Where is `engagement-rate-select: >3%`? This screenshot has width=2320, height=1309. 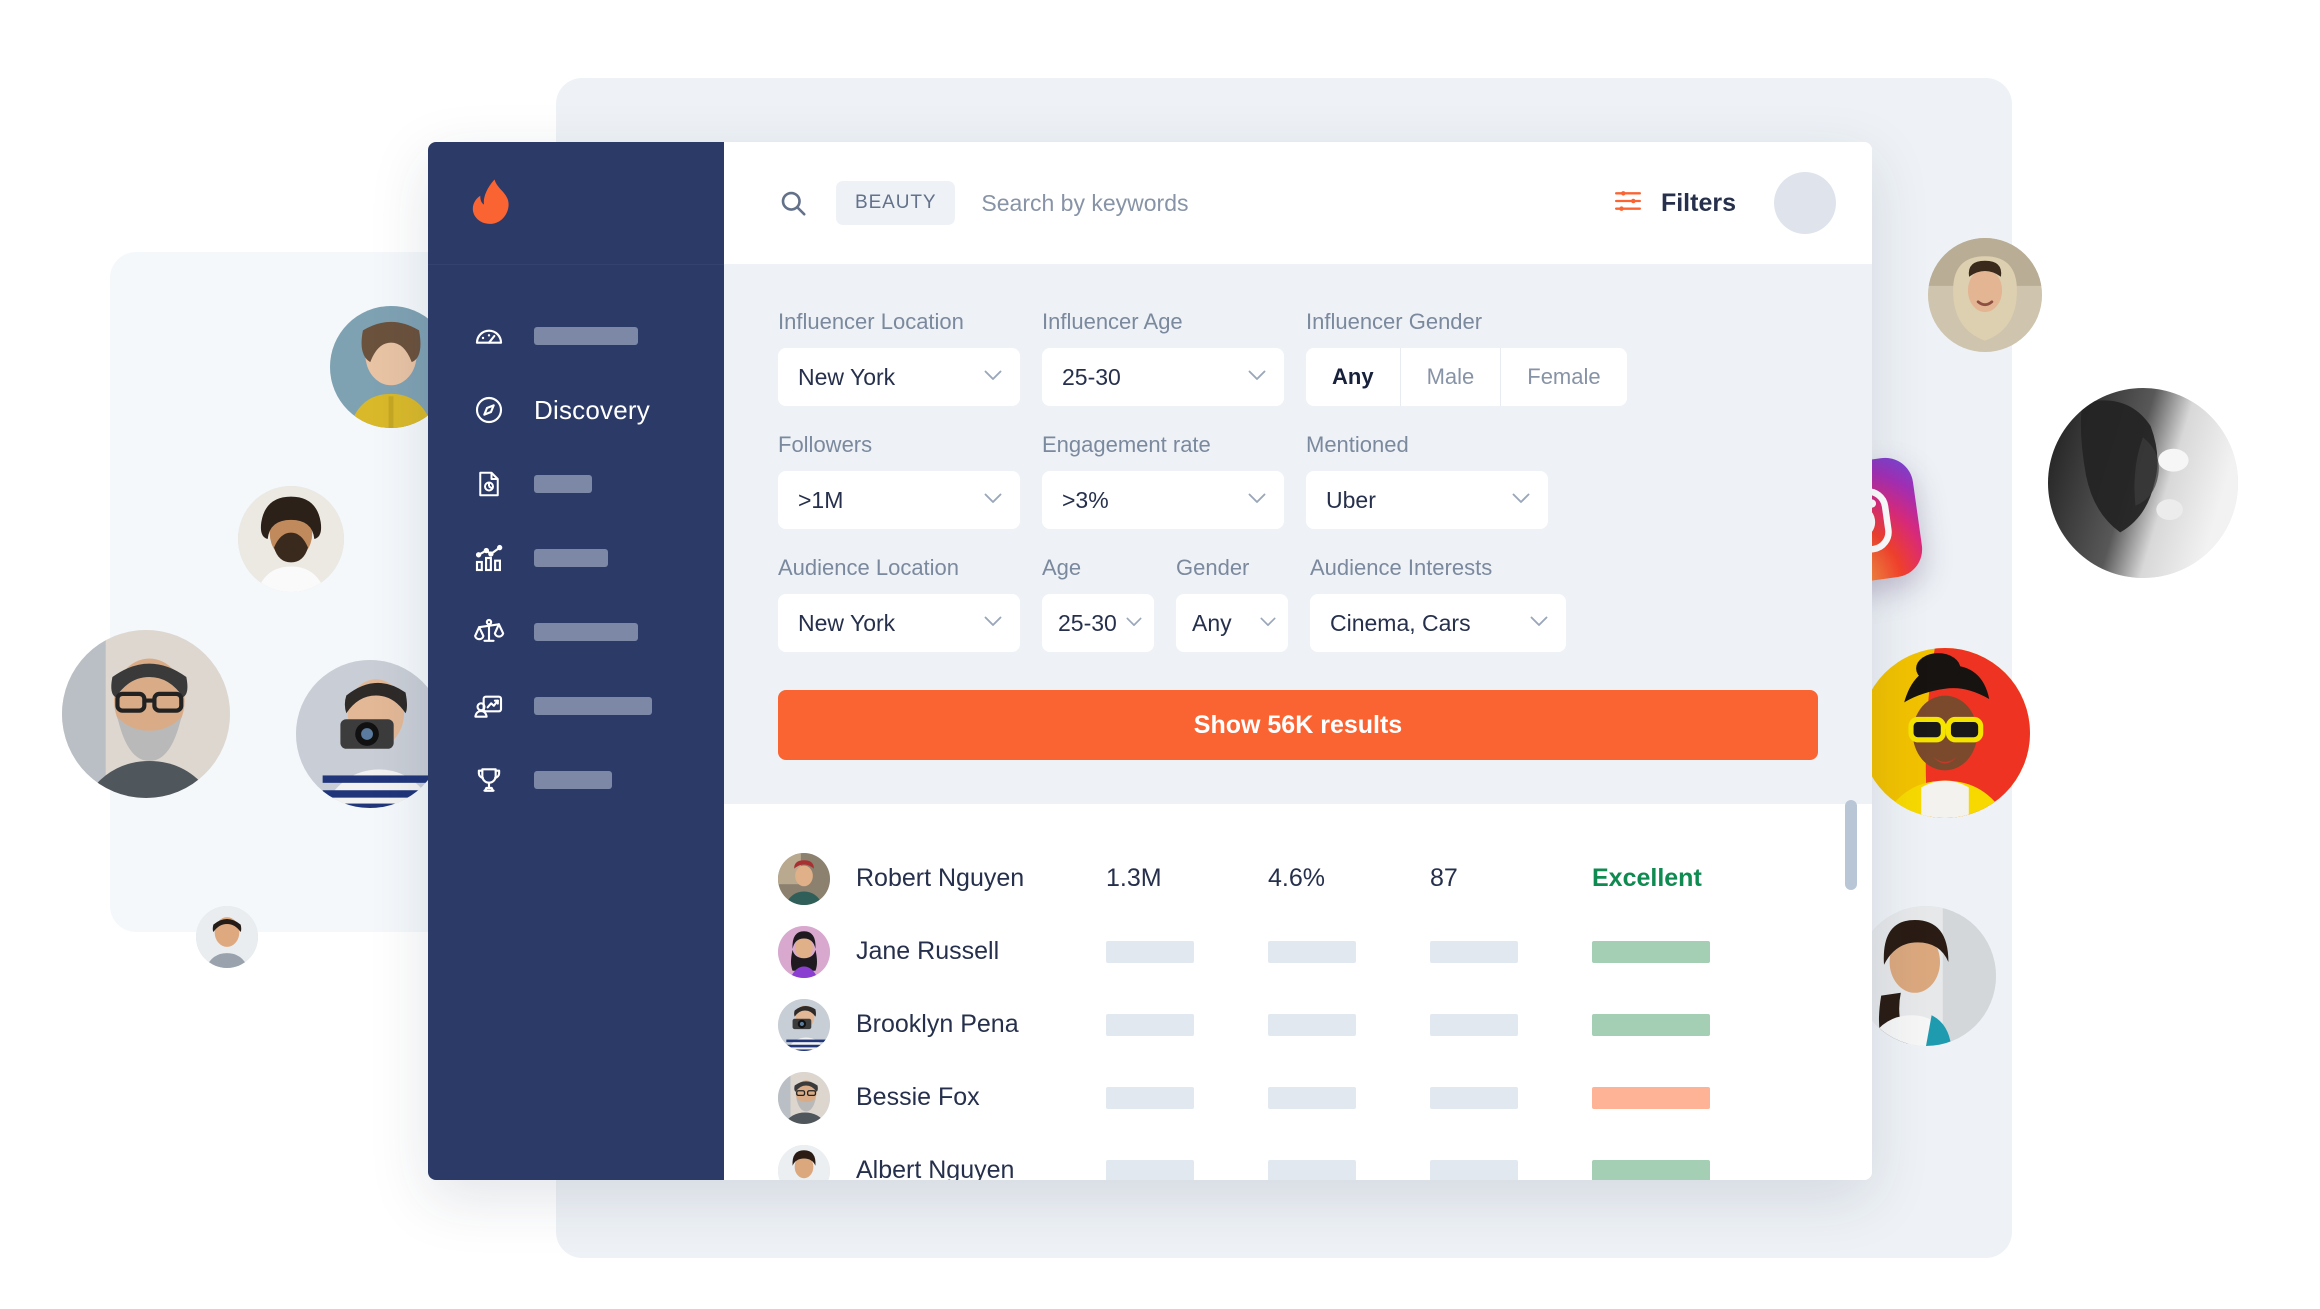 engagement-rate-select: >3% is located at coordinates (1163, 500).